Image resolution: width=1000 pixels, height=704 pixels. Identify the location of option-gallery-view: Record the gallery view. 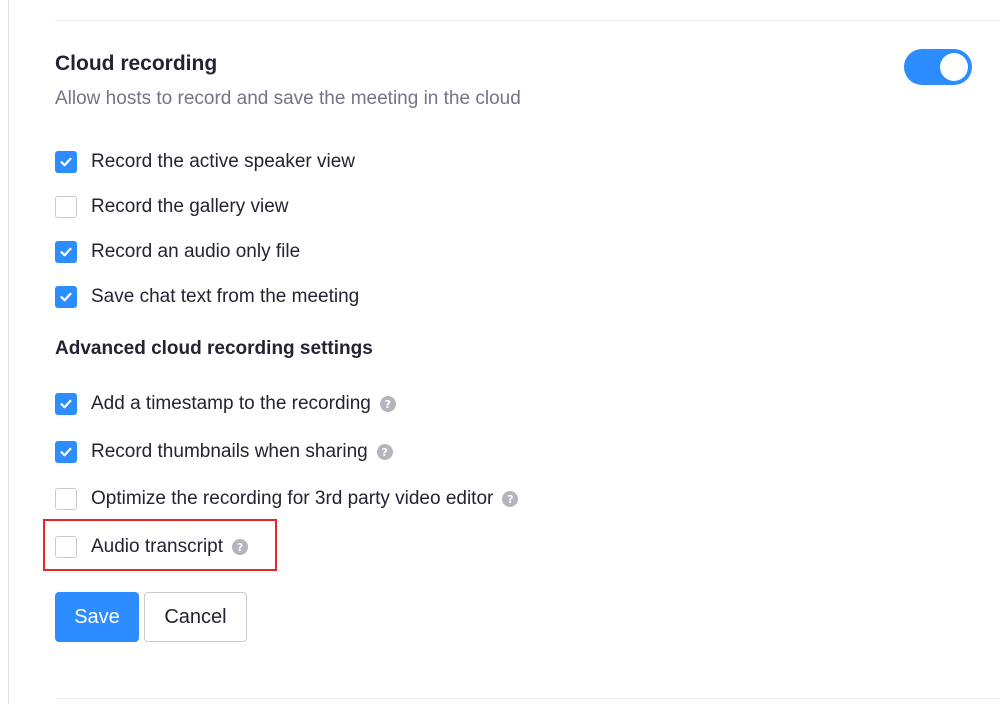
(171, 207).